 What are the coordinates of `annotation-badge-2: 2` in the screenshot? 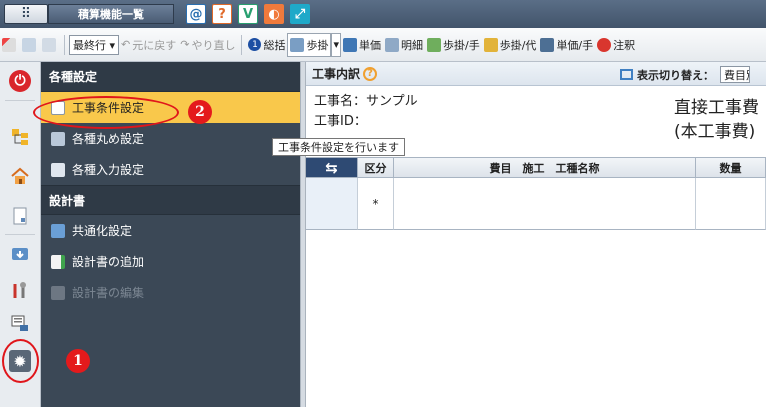 It's located at (200, 112).